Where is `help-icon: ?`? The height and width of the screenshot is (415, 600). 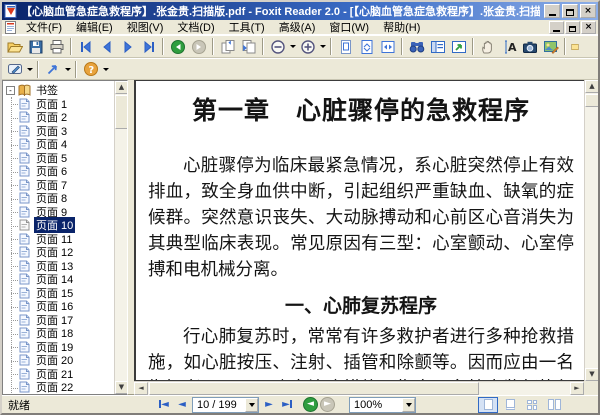
help-icon: ? is located at coordinates (90, 69).